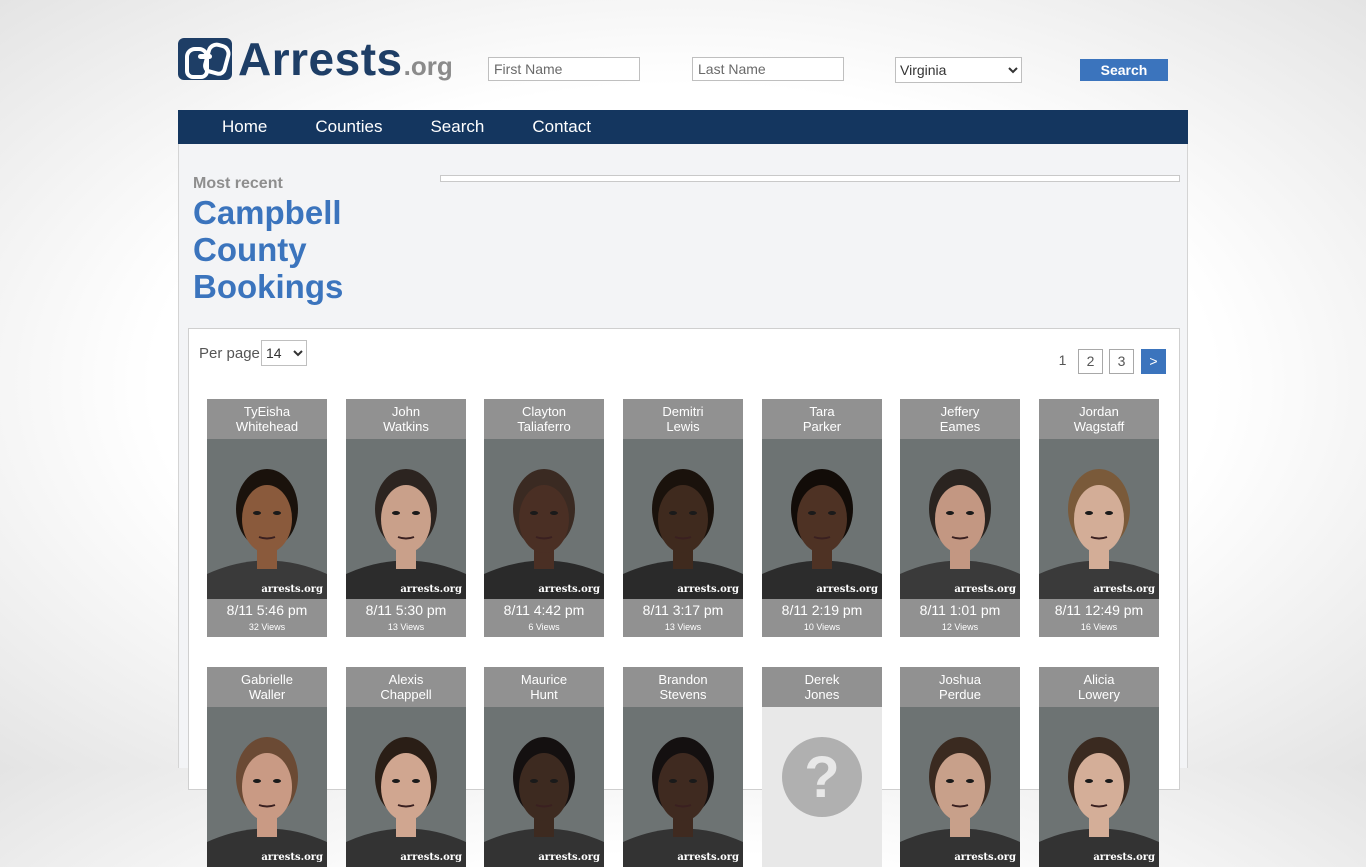 The image size is (1366, 867). What do you see at coordinates (822, 679) in the screenshot?
I see `first-name: Derek` at bounding box center [822, 679].